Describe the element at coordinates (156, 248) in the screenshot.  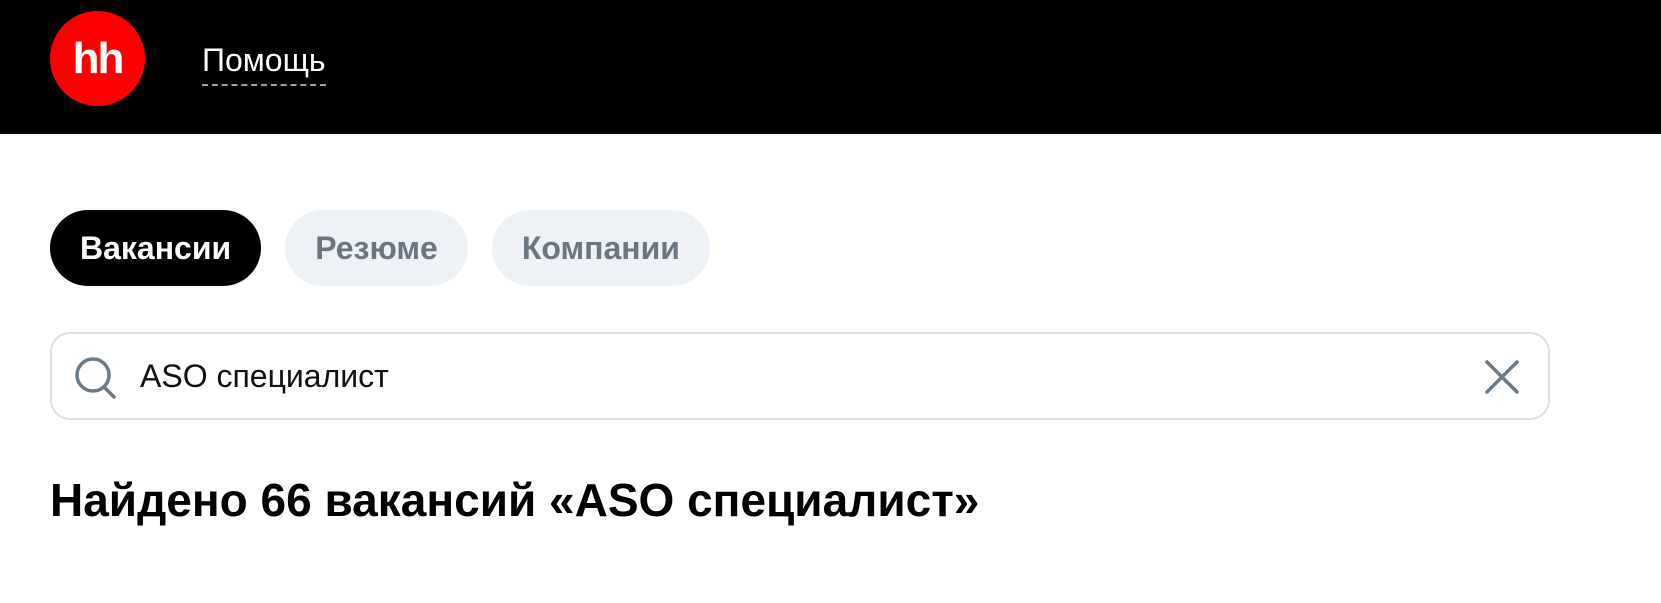
I see `tab-vacancies: Вакансии` at that location.